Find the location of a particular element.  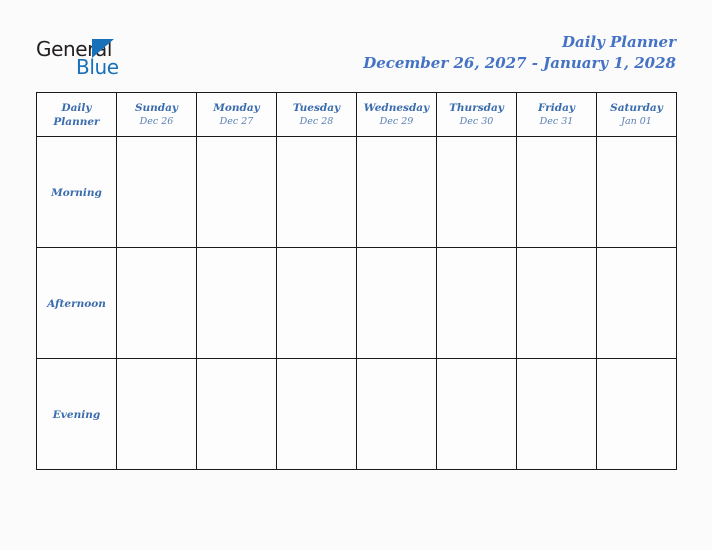

planner-cell-afternoon-tuesday is located at coordinates (316, 303).